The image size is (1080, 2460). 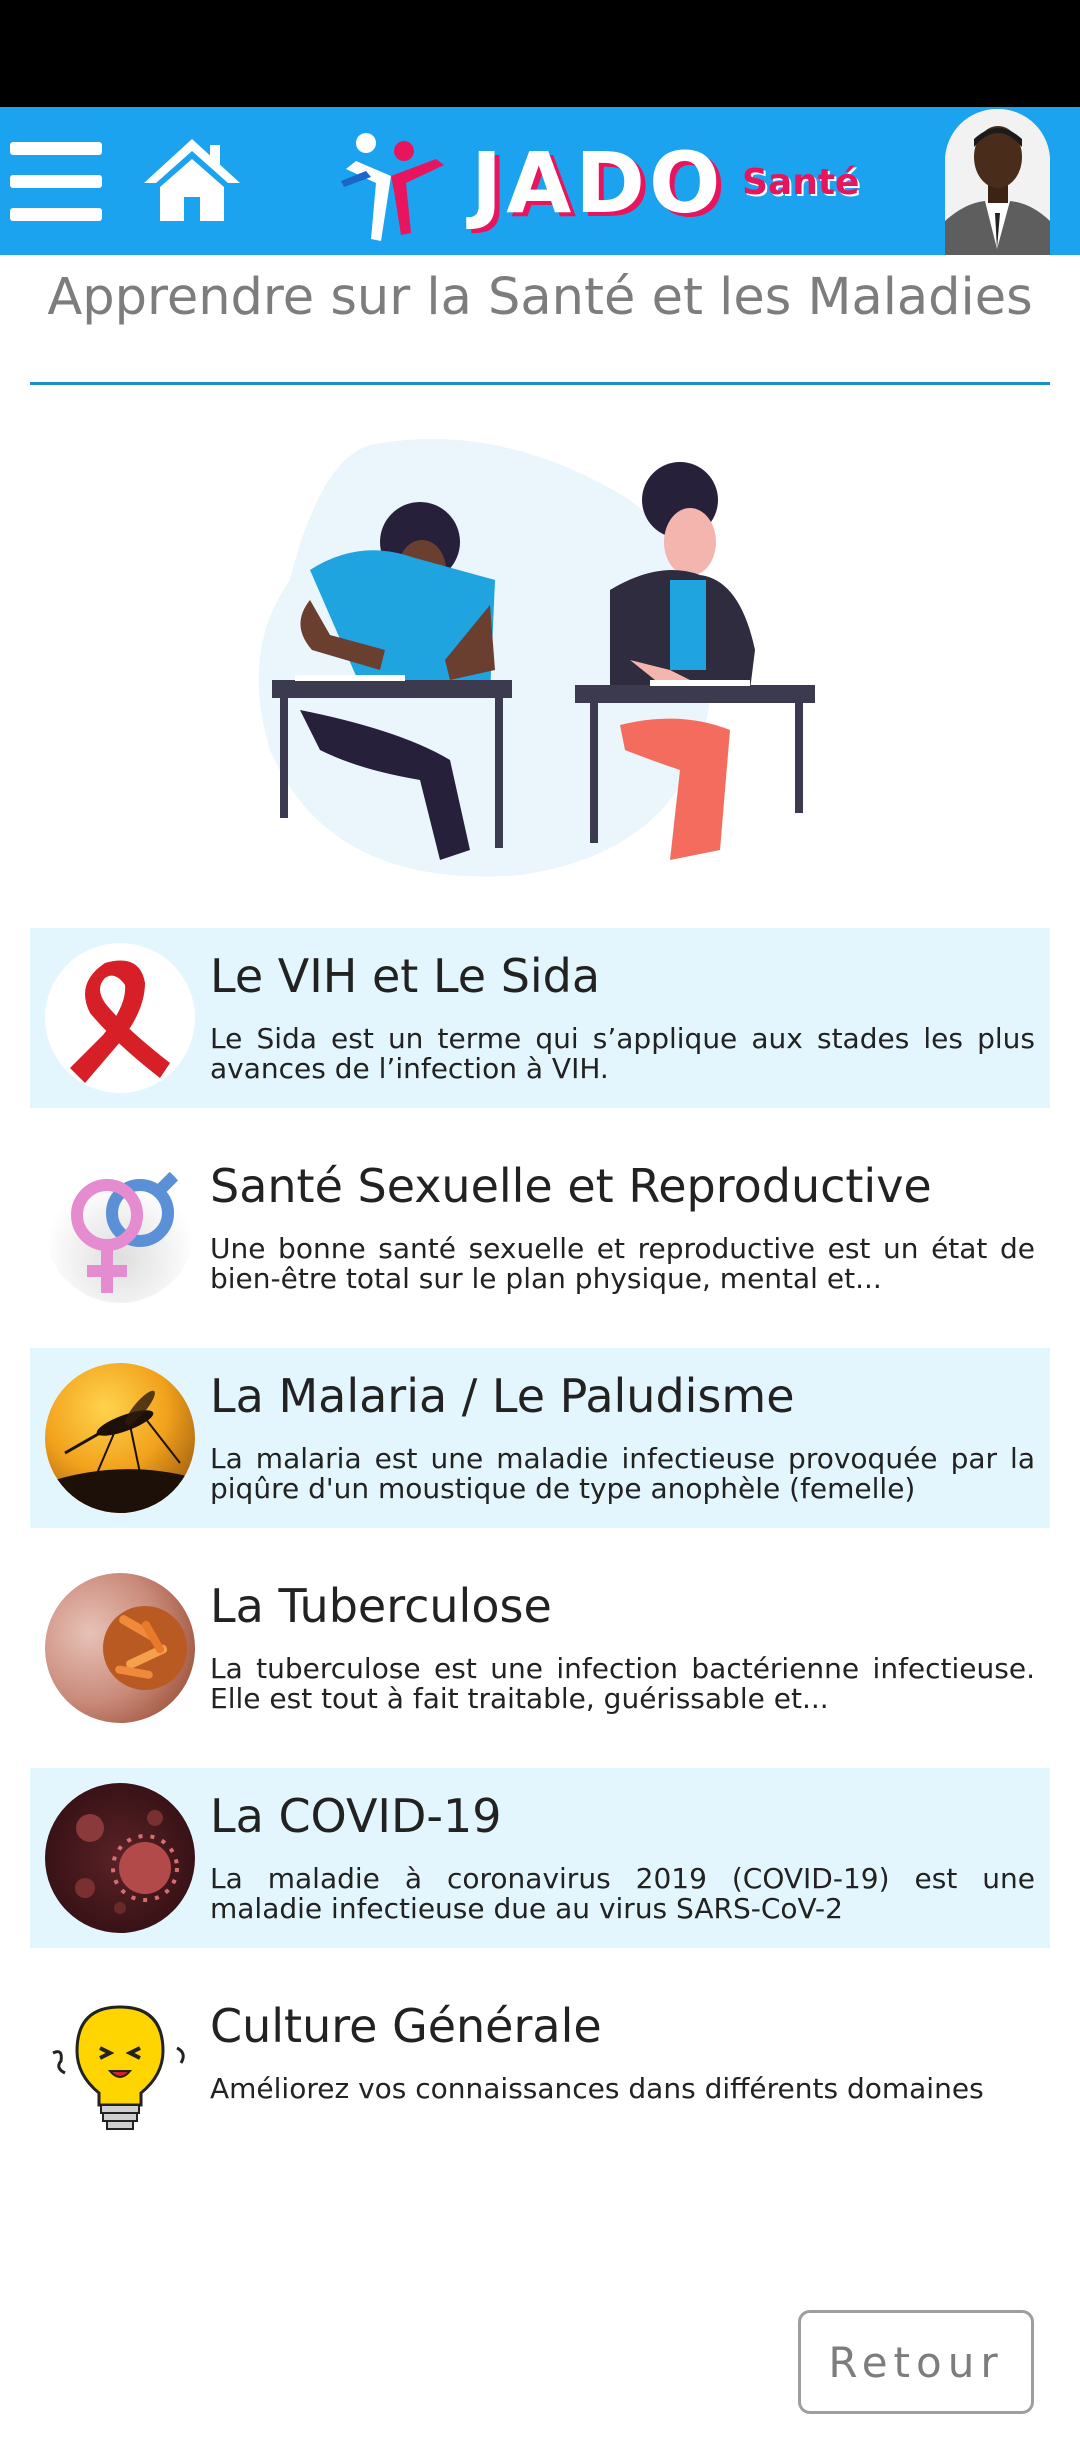 I want to click on logo-mark-icon, so click(x=392, y=187).